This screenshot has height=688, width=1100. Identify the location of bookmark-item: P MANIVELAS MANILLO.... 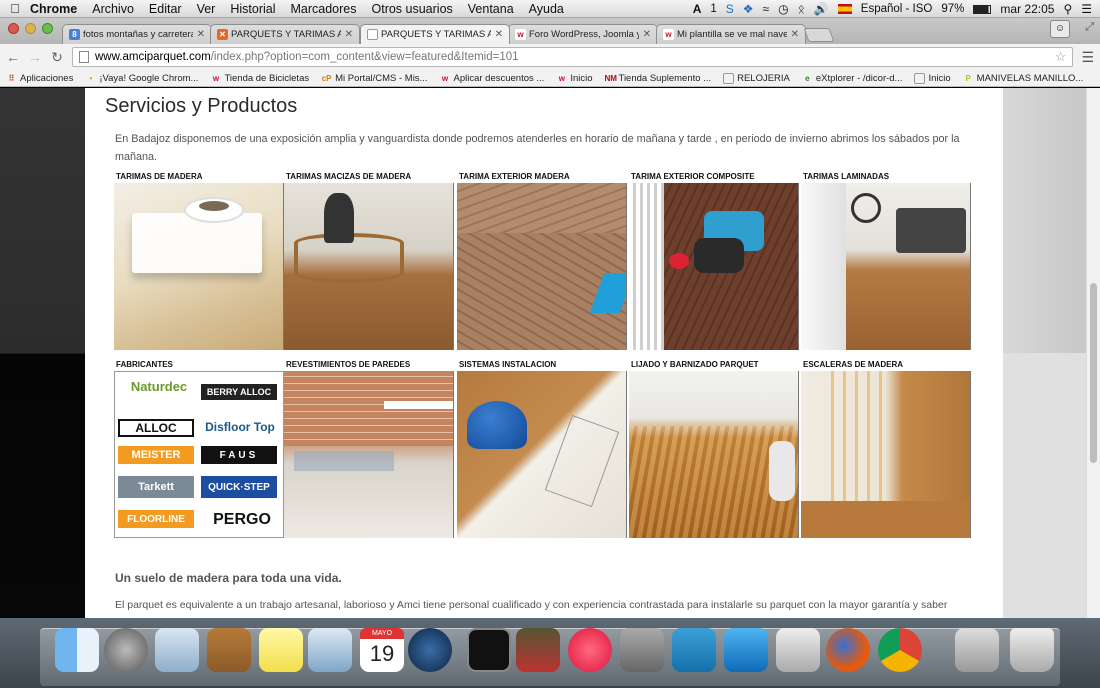
(1023, 78).